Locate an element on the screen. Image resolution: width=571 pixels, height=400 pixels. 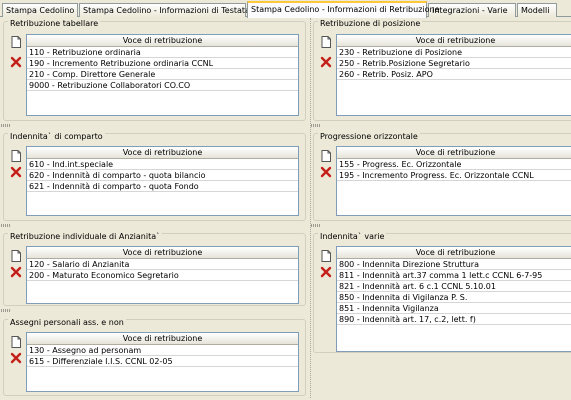
panel-title: Retribuzione tabellare is located at coordinates (54, 23).